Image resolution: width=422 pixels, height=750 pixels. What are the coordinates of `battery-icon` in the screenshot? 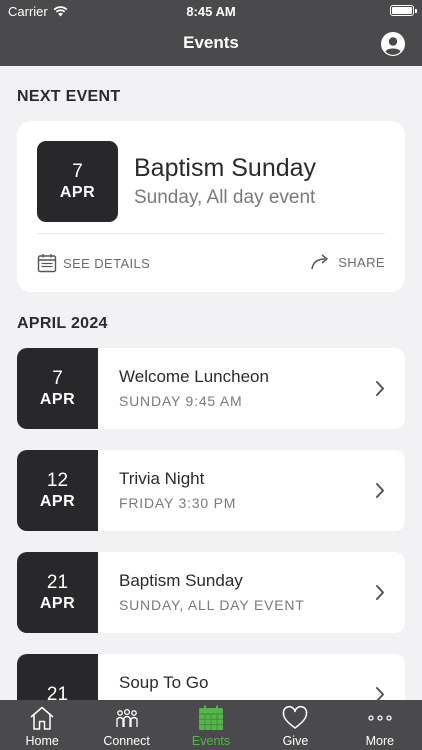 It's located at (403, 10).